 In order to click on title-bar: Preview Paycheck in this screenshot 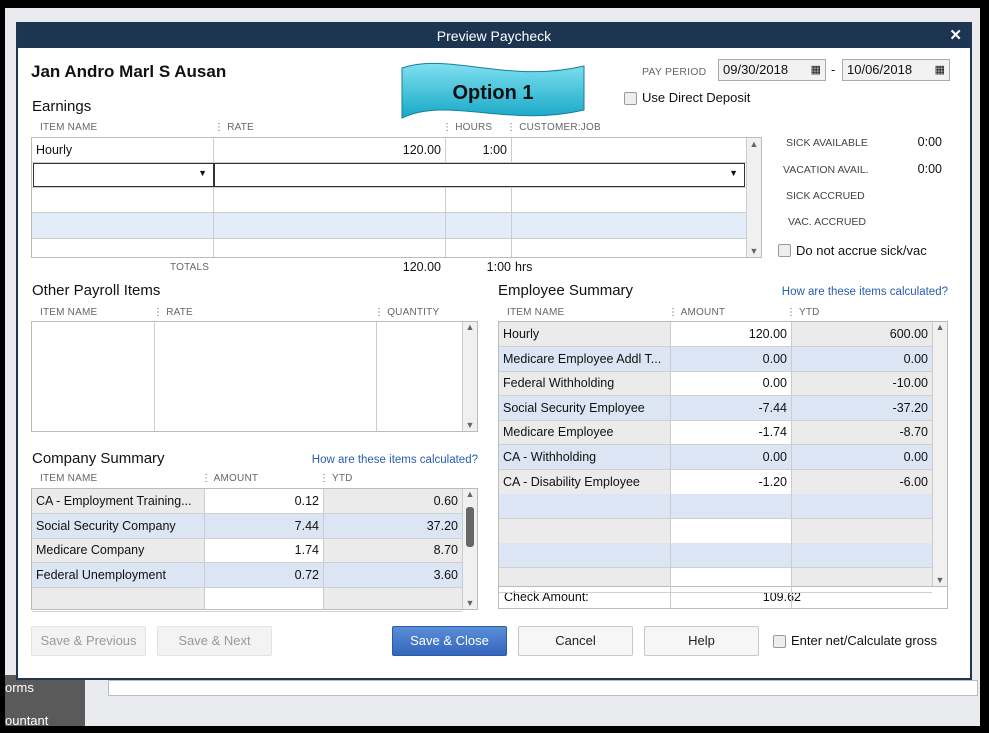, I will do `click(494, 36)`.